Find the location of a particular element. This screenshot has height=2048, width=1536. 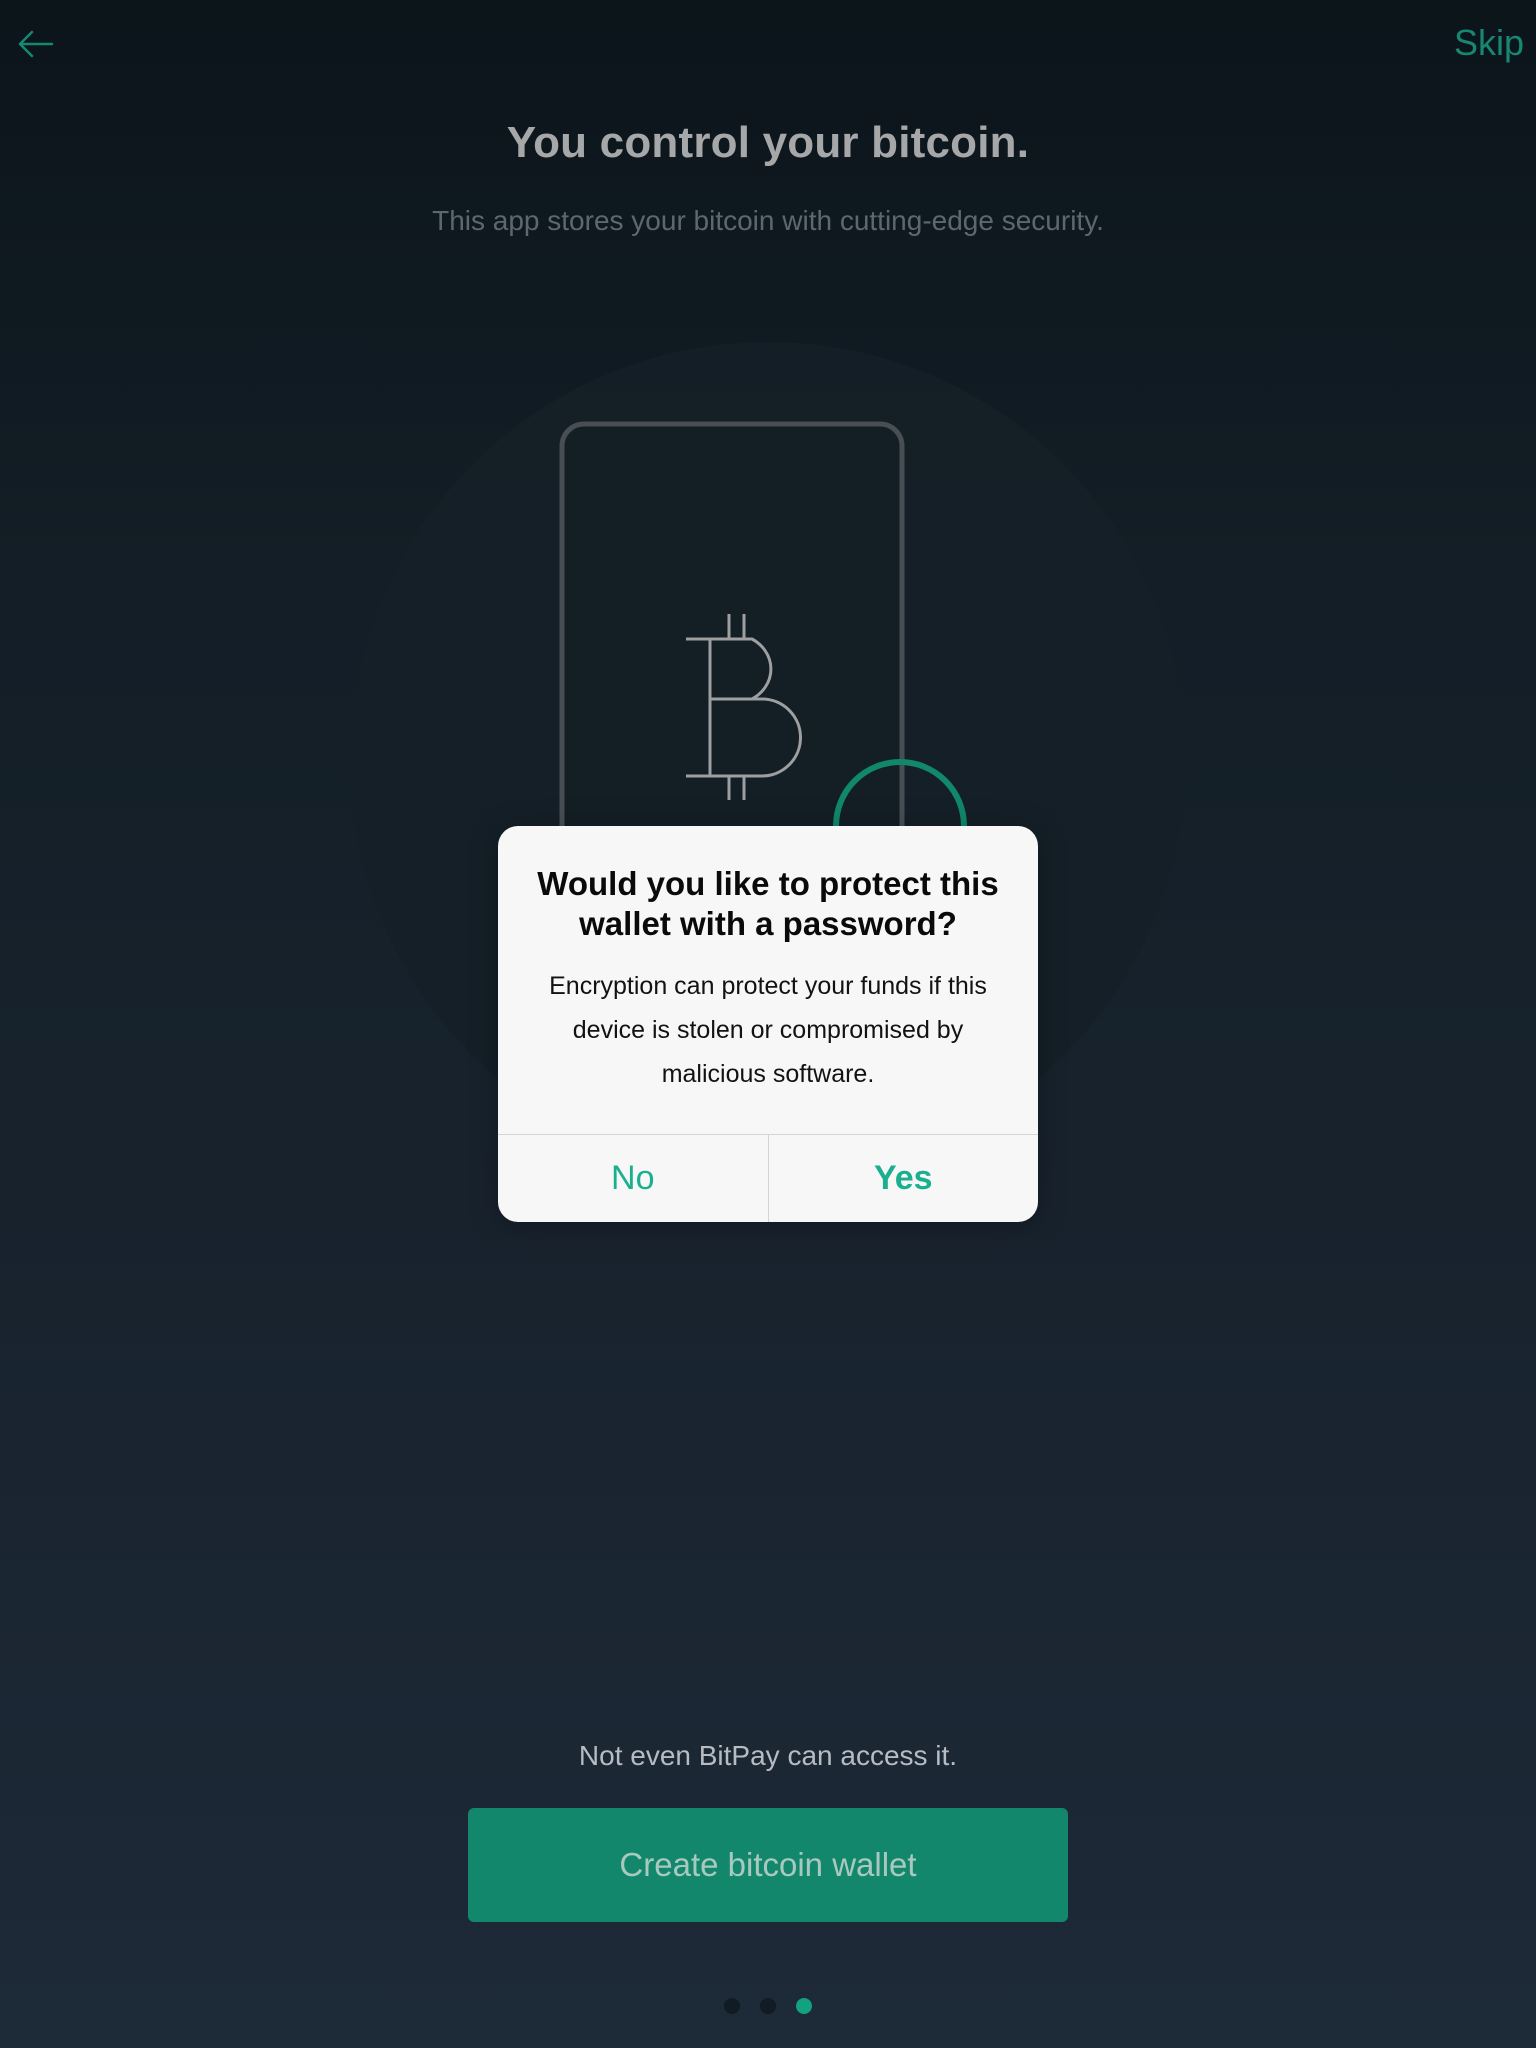

yes-button: Yes is located at coordinates (904, 1178).